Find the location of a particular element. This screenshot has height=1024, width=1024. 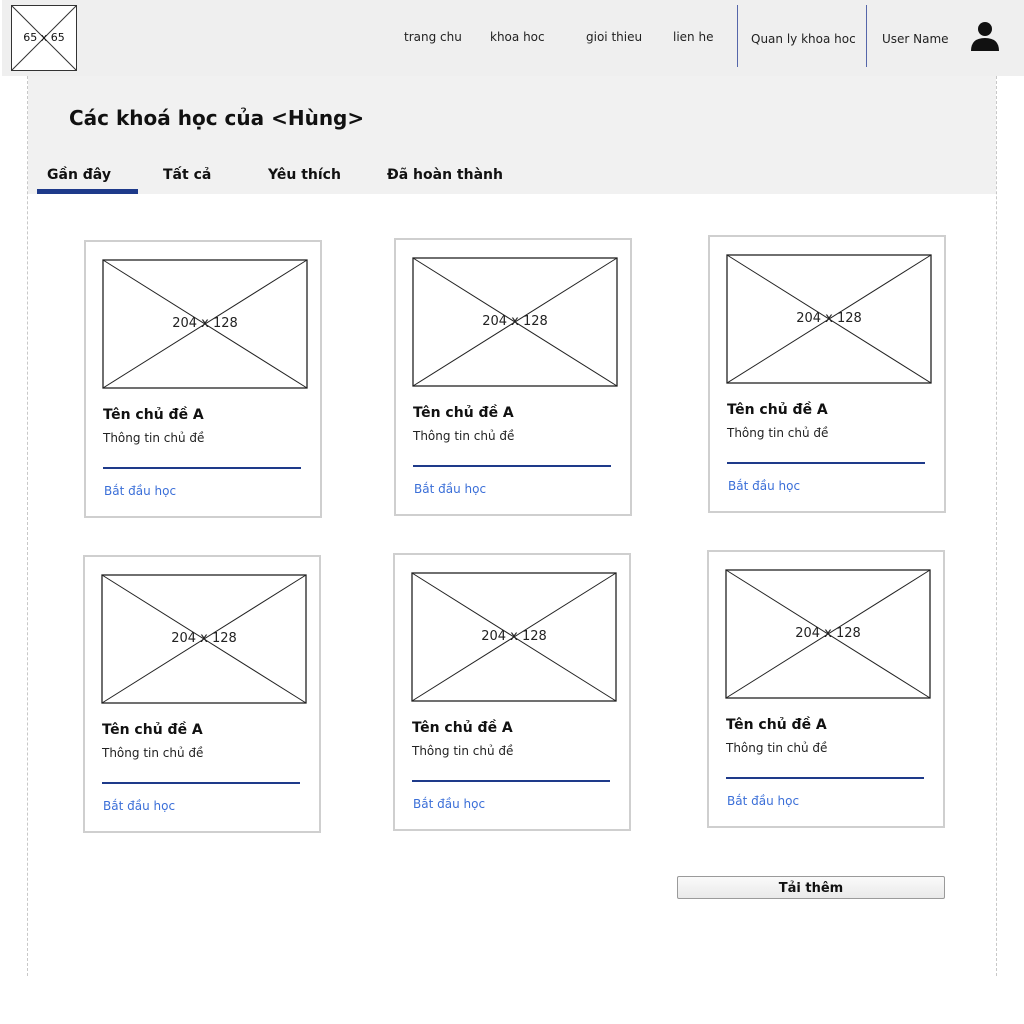

nav-gioi-thieu: gioi thieu is located at coordinates (614, 37).